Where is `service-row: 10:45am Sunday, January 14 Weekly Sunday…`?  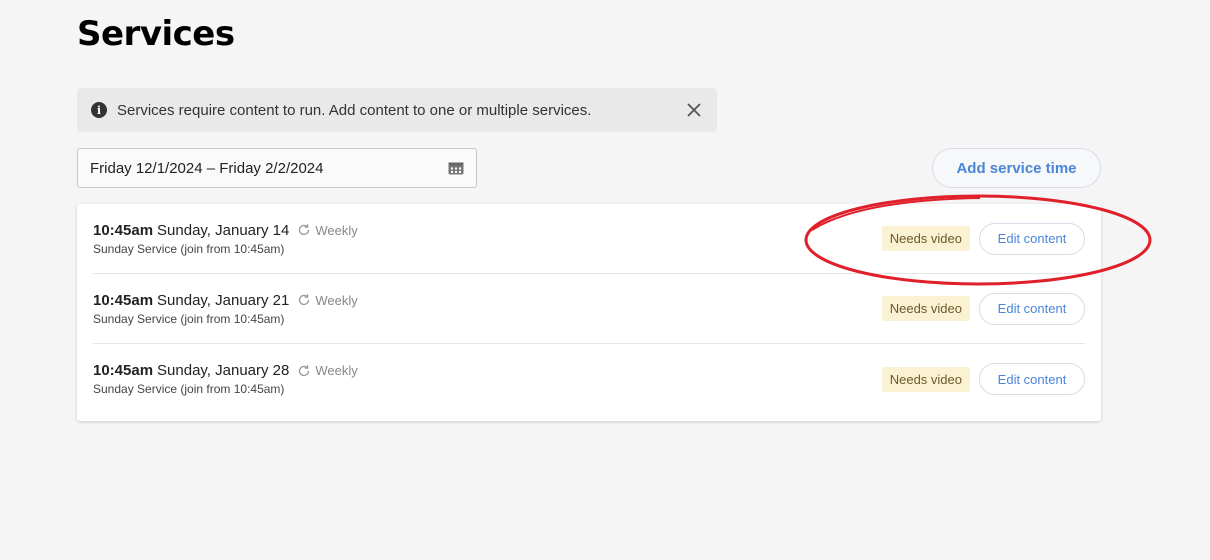
service-row: 10:45am Sunday, January 14 Weekly Sunday… is located at coordinates (589, 239).